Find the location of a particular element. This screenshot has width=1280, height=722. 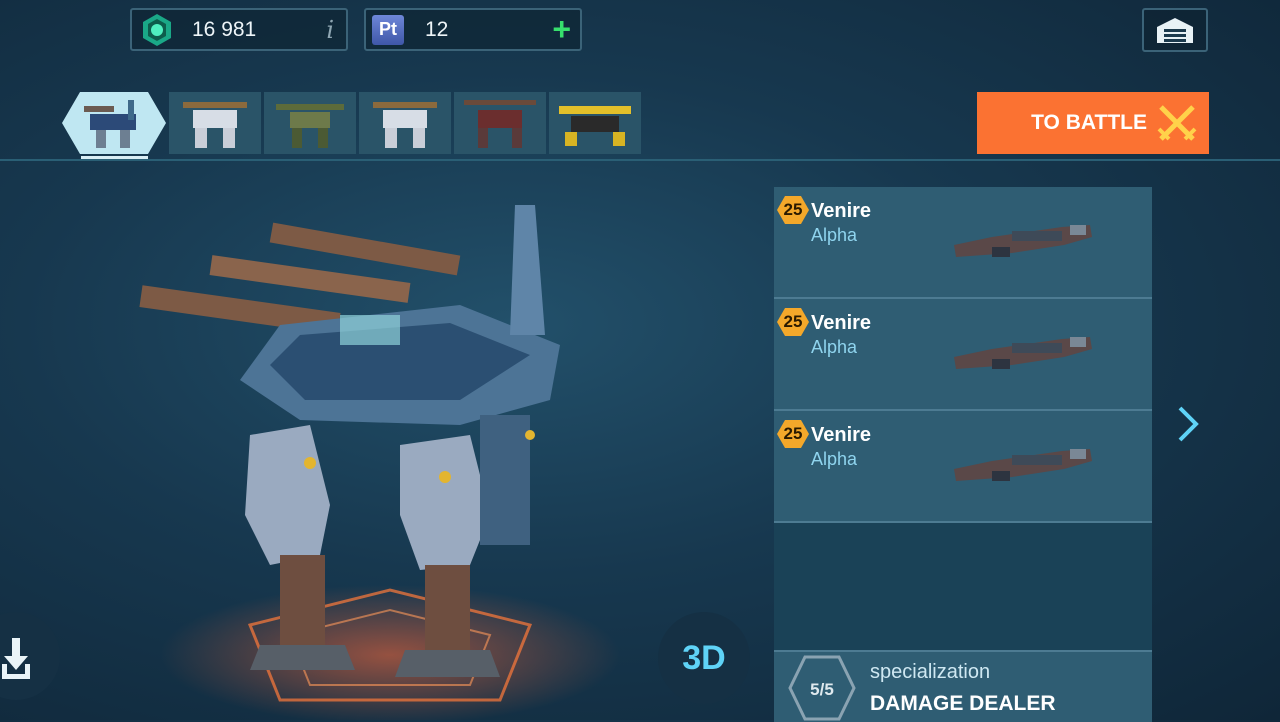

specialization-panel: 5/5 specialization DAMAGE DEALER is located at coordinates (963, 686).